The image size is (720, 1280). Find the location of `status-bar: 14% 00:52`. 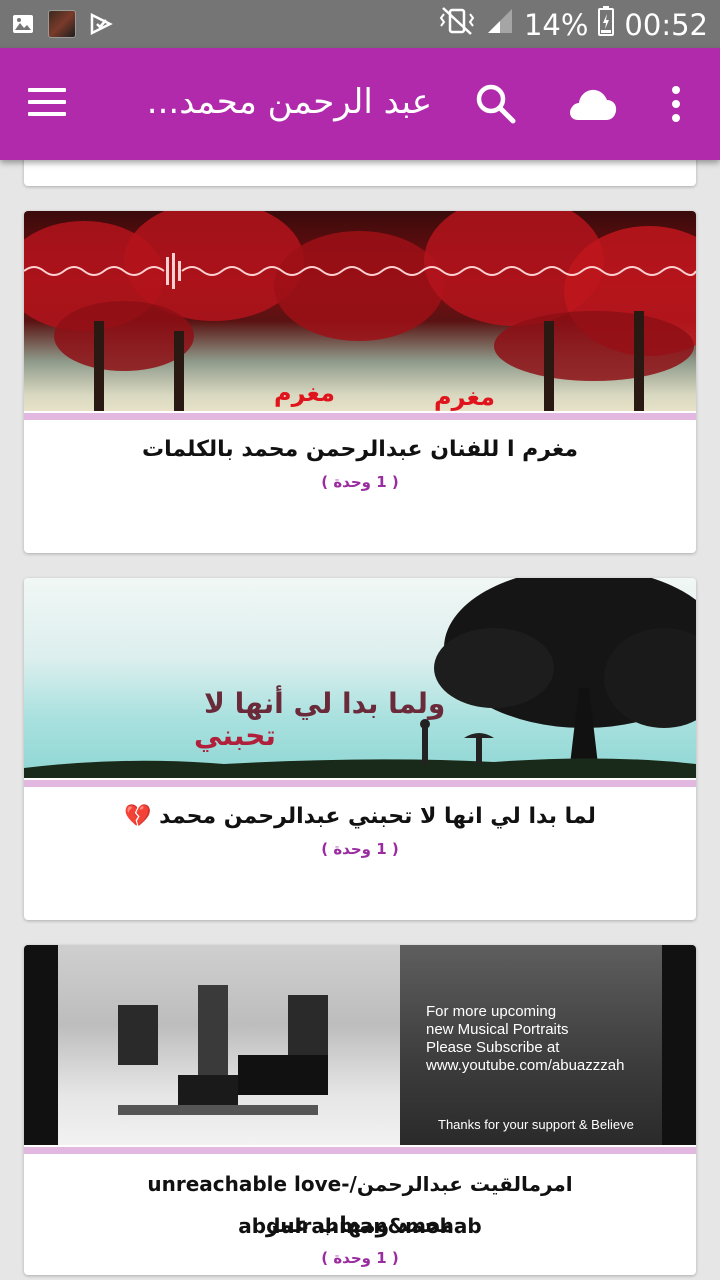

status-bar: 14% 00:52 is located at coordinates (360, 24).